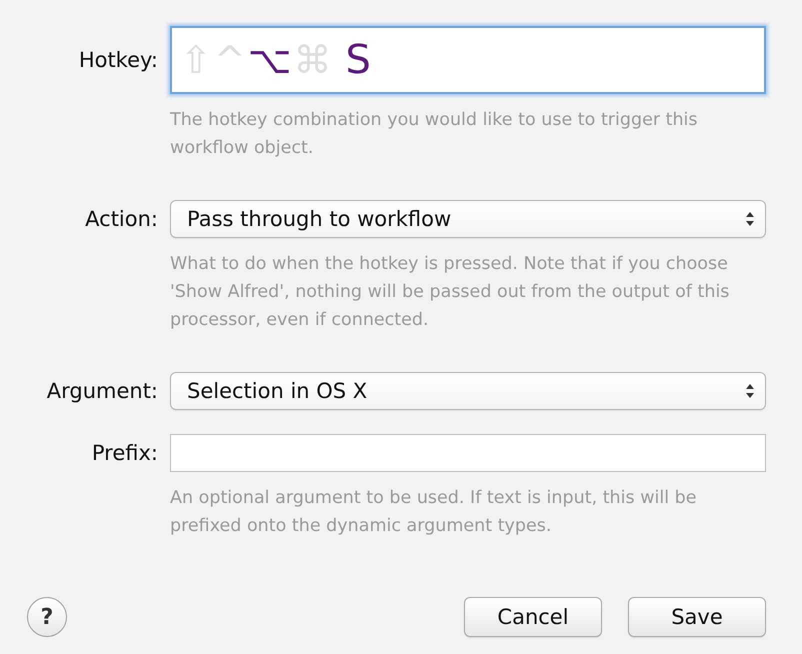 The height and width of the screenshot is (654, 802). What do you see at coordinates (319, 219) in the screenshot?
I see `popup-value: Pass through to workflow` at bounding box center [319, 219].